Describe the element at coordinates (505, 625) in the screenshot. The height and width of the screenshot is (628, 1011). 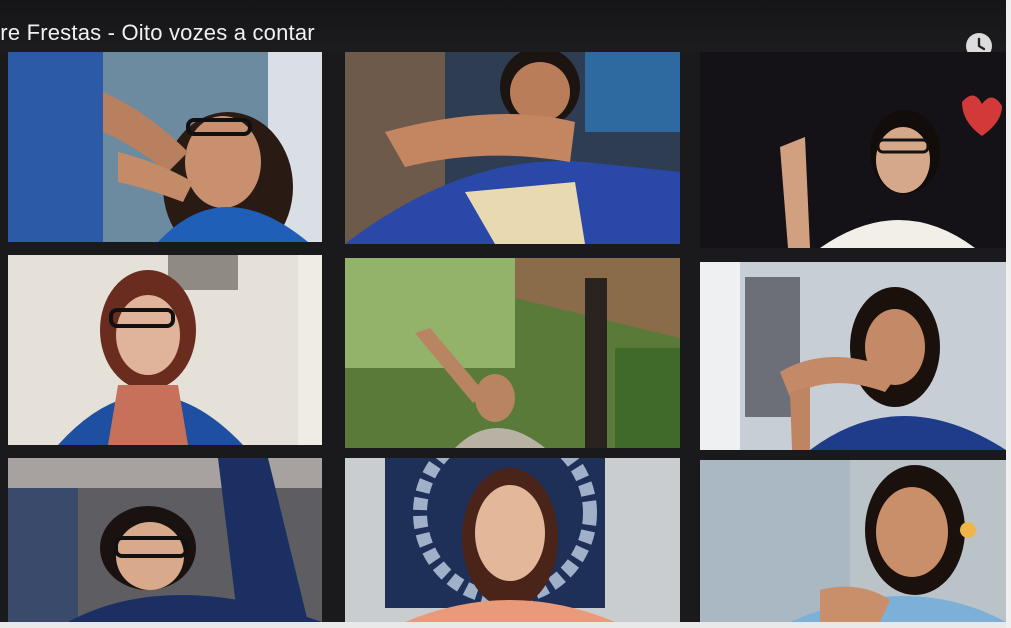
I see `photo-edge-bottom` at that location.